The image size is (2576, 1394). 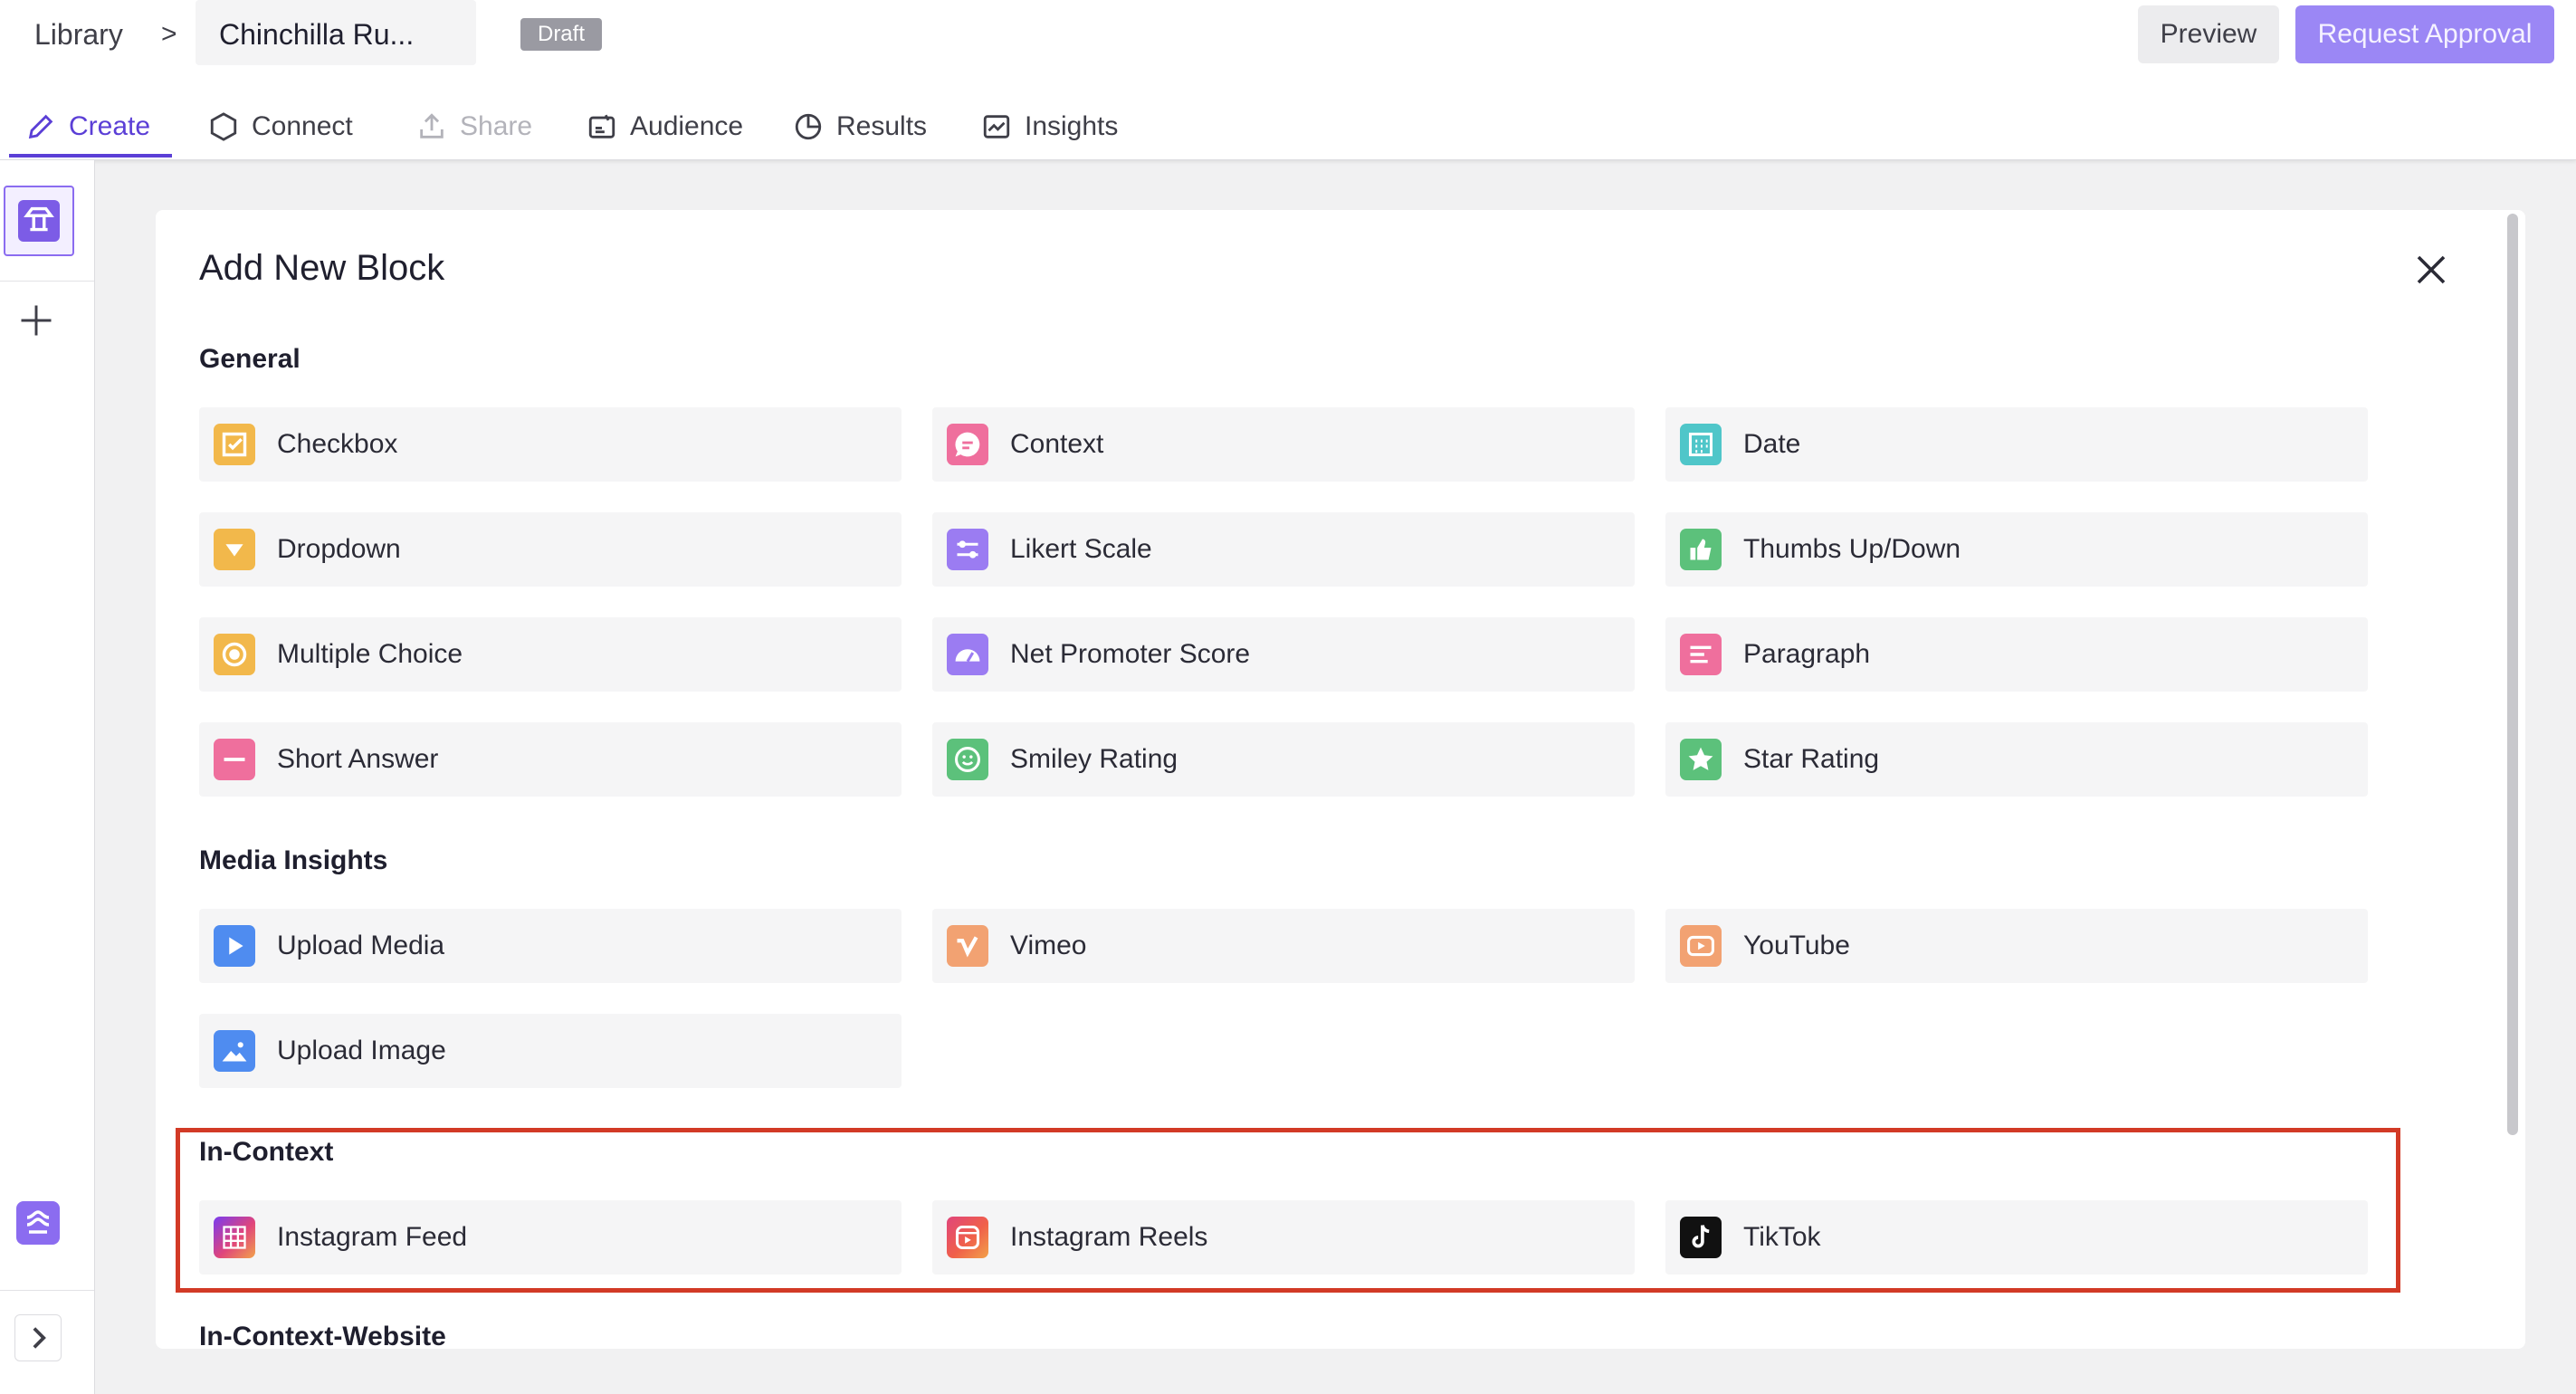 What do you see at coordinates (2017, 759) in the screenshot?
I see `block-star-rating: Star Rating` at bounding box center [2017, 759].